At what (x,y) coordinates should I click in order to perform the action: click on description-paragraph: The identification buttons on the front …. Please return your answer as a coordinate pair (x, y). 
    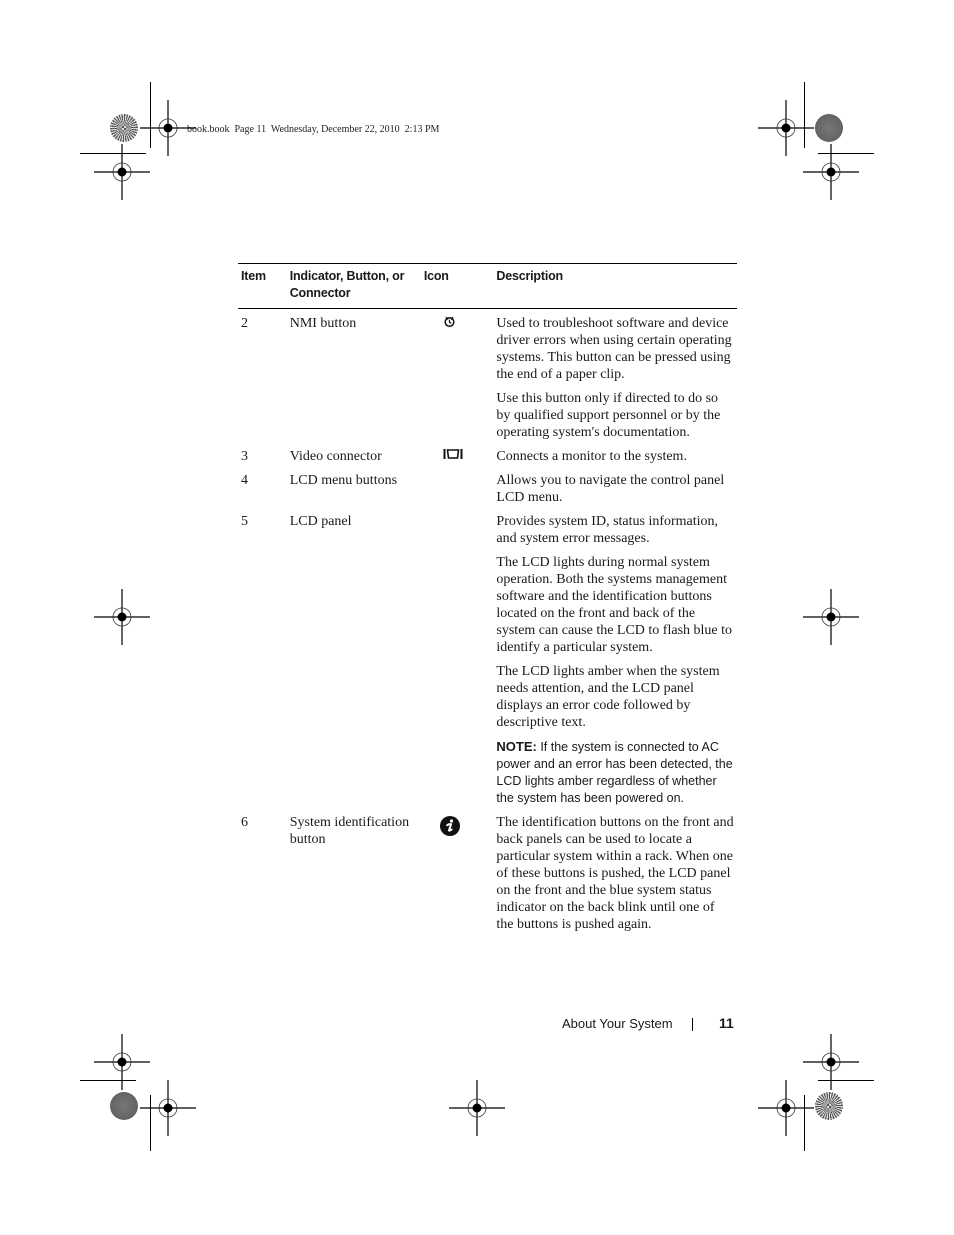
    Looking at the image, I should click on (615, 873).